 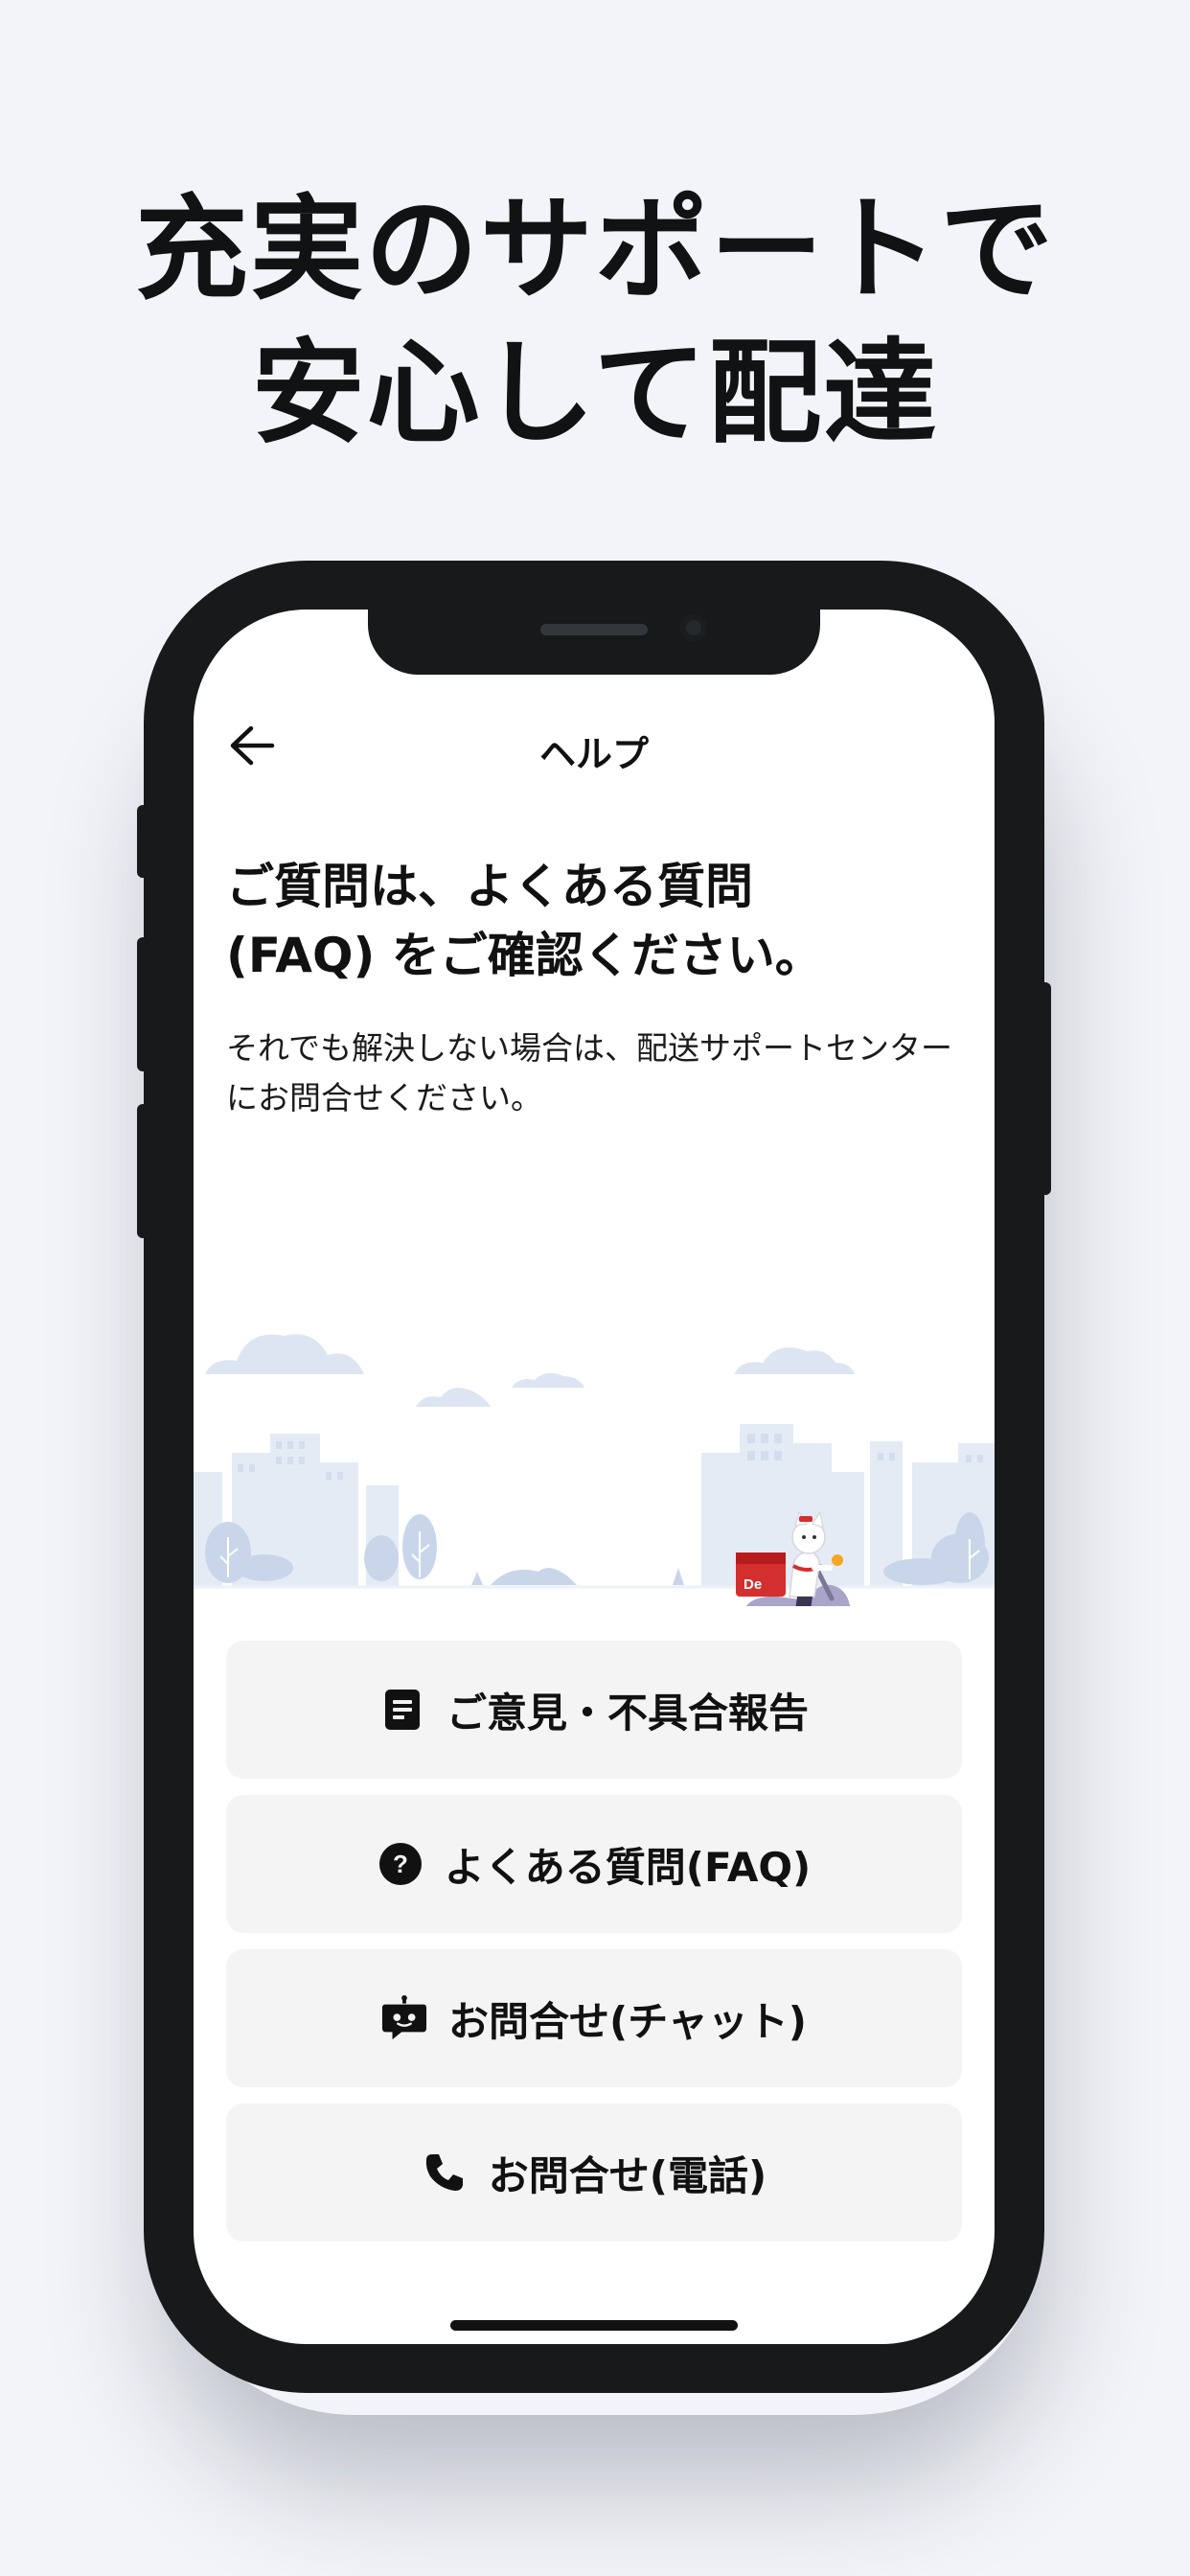 What do you see at coordinates (404, 2018) in the screenshot?
I see `chat-bot-icon` at bounding box center [404, 2018].